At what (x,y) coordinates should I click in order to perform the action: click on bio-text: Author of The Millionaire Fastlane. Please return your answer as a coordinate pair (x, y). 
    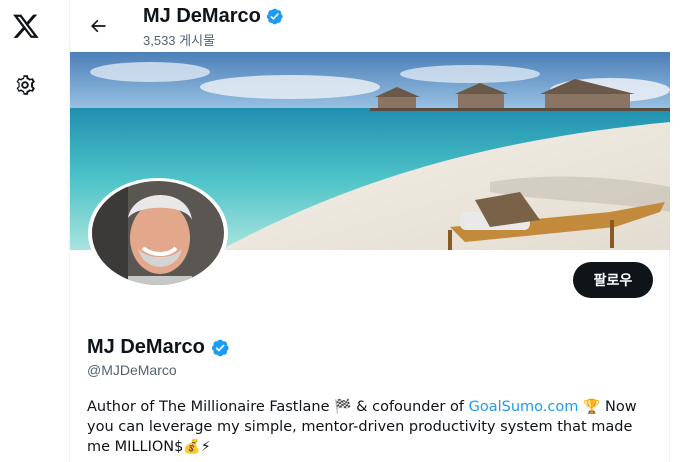
    Looking at the image, I should click on (211, 407).